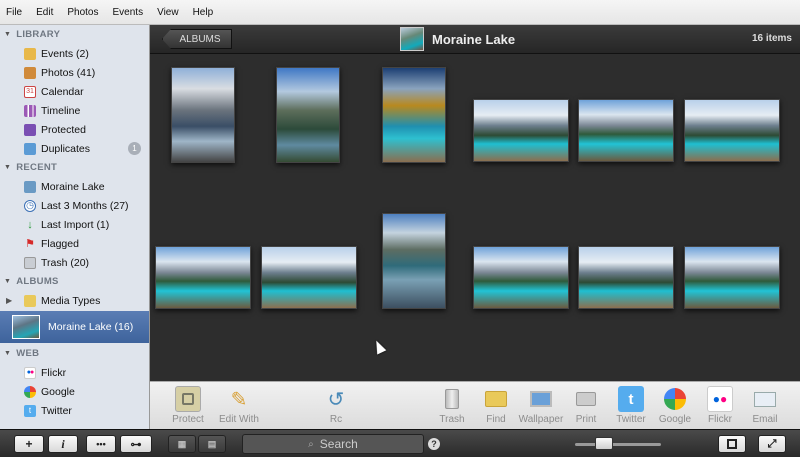  Describe the element at coordinates (44, 12) in the screenshot. I see `menu-edit: Edit` at that location.